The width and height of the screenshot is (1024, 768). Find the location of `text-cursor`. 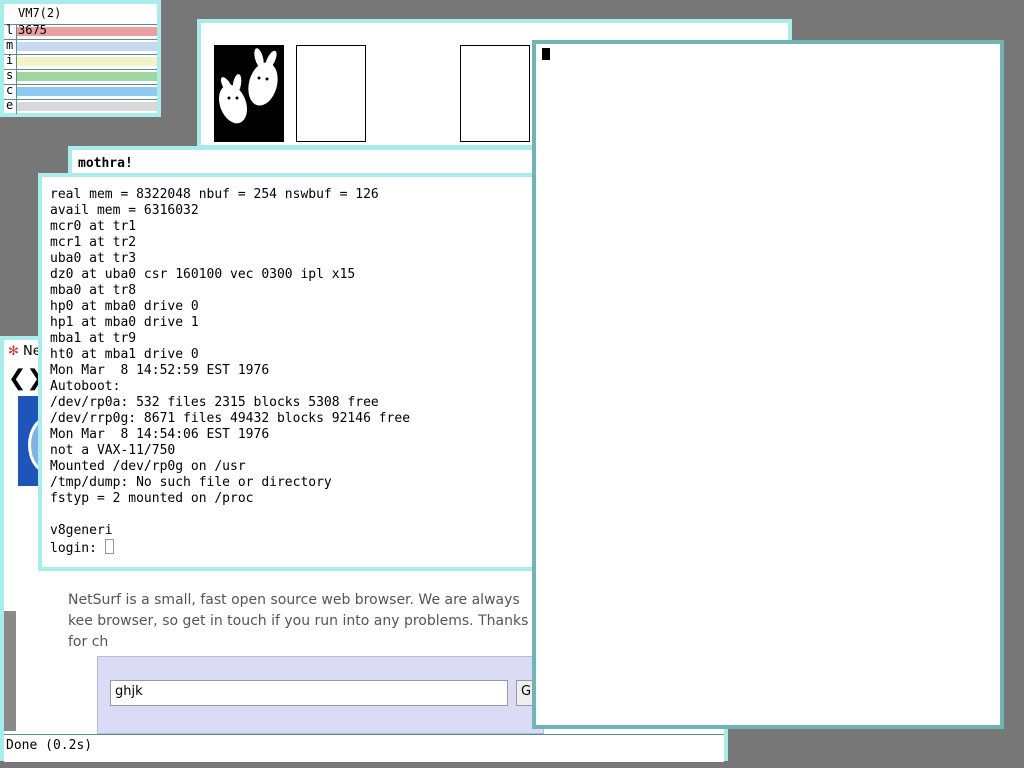

text-cursor is located at coordinates (109, 546).